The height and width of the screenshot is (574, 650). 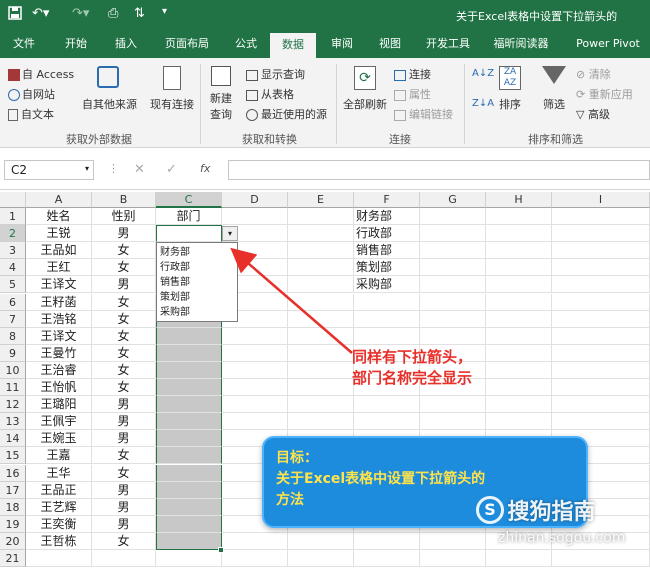 I want to click on watermark-url: zhinan.sogou.com, so click(x=562, y=538).